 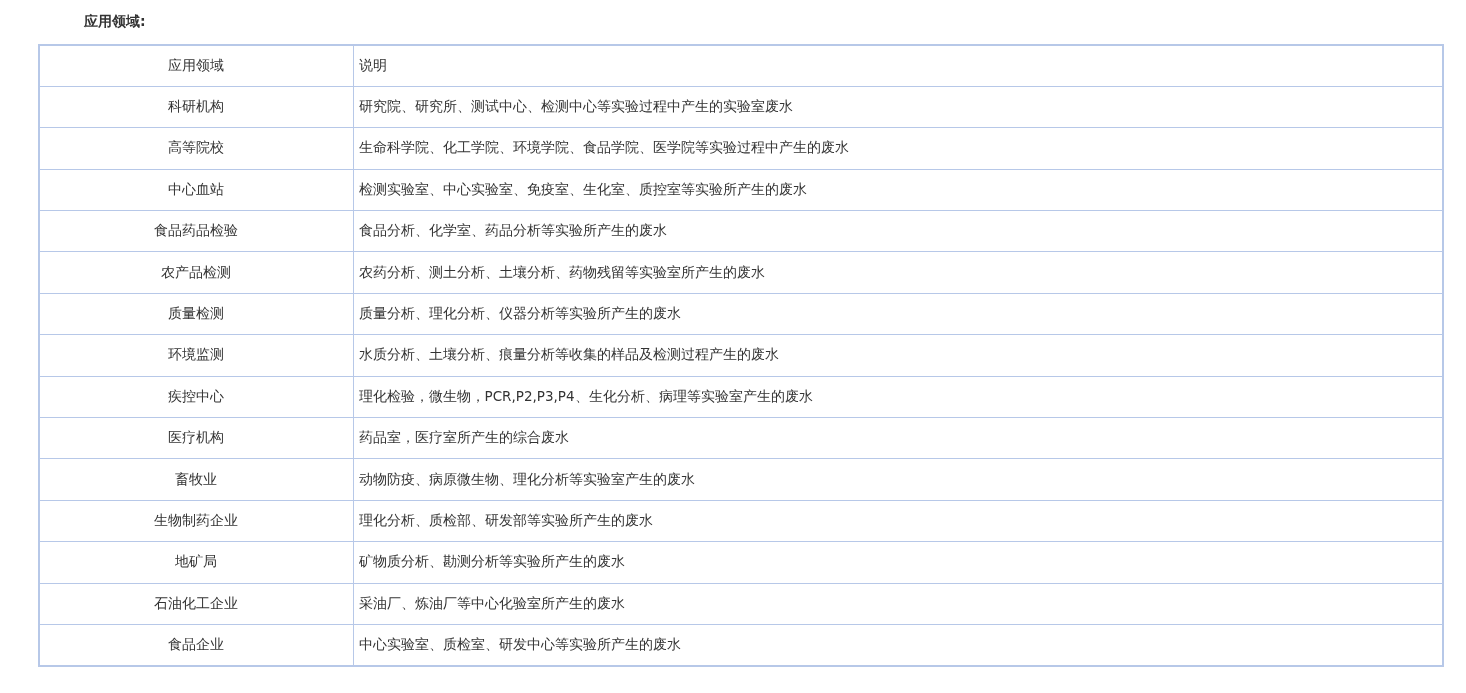 I want to click on table-cell: 石油化工企业, so click(x=196, y=604).